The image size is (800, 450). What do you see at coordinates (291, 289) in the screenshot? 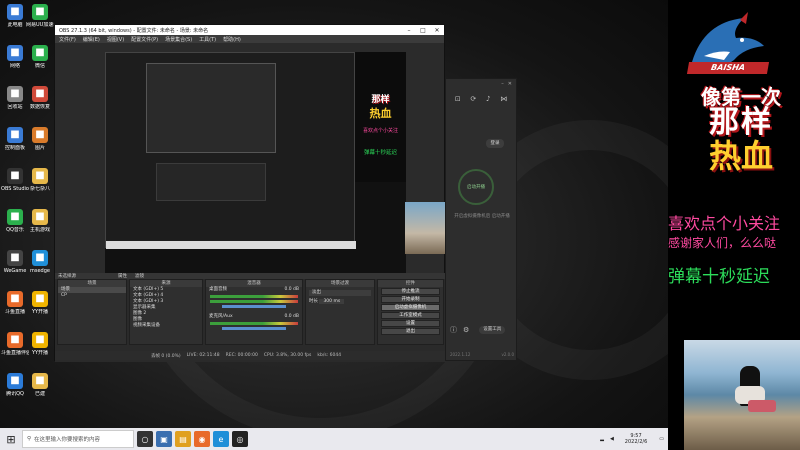
I see `mixer-db: 0.0 dB` at bounding box center [291, 289].